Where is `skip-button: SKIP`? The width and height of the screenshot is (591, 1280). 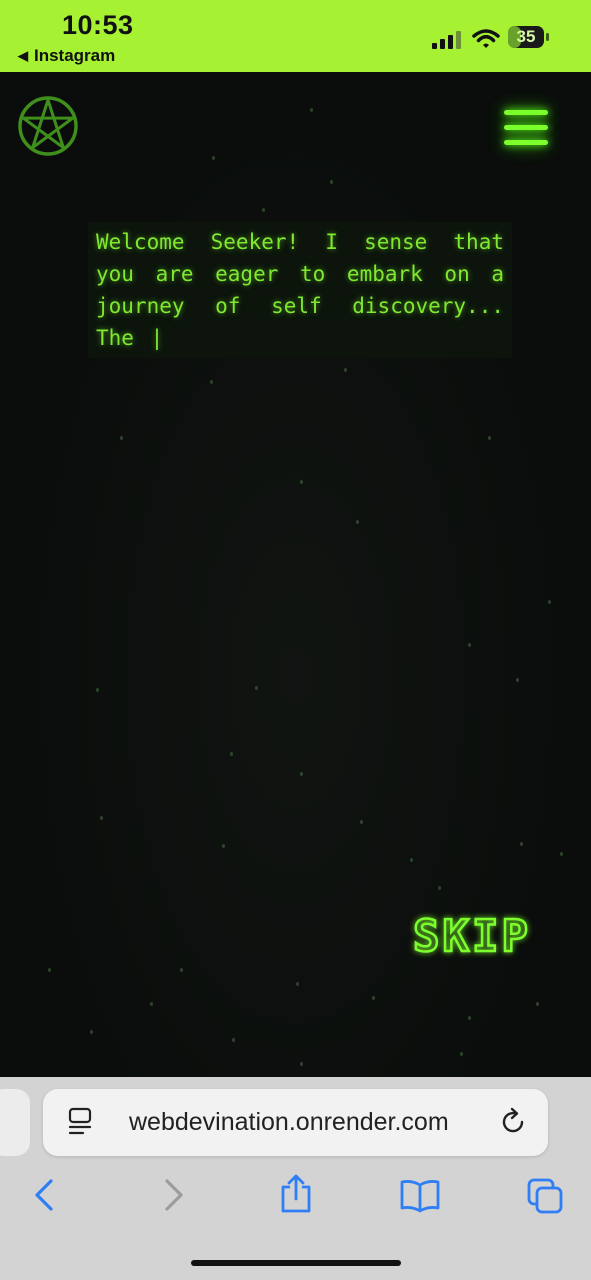
skip-button: SKIP is located at coordinates (472, 937).